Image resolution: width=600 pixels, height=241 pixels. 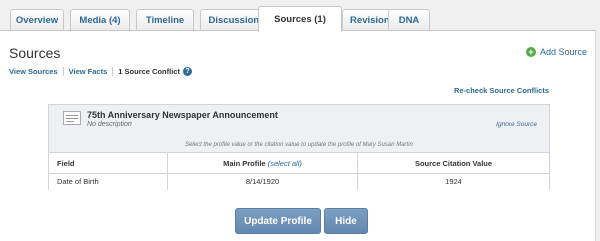 I want to click on add-source-label: Add Source, so click(x=563, y=52).